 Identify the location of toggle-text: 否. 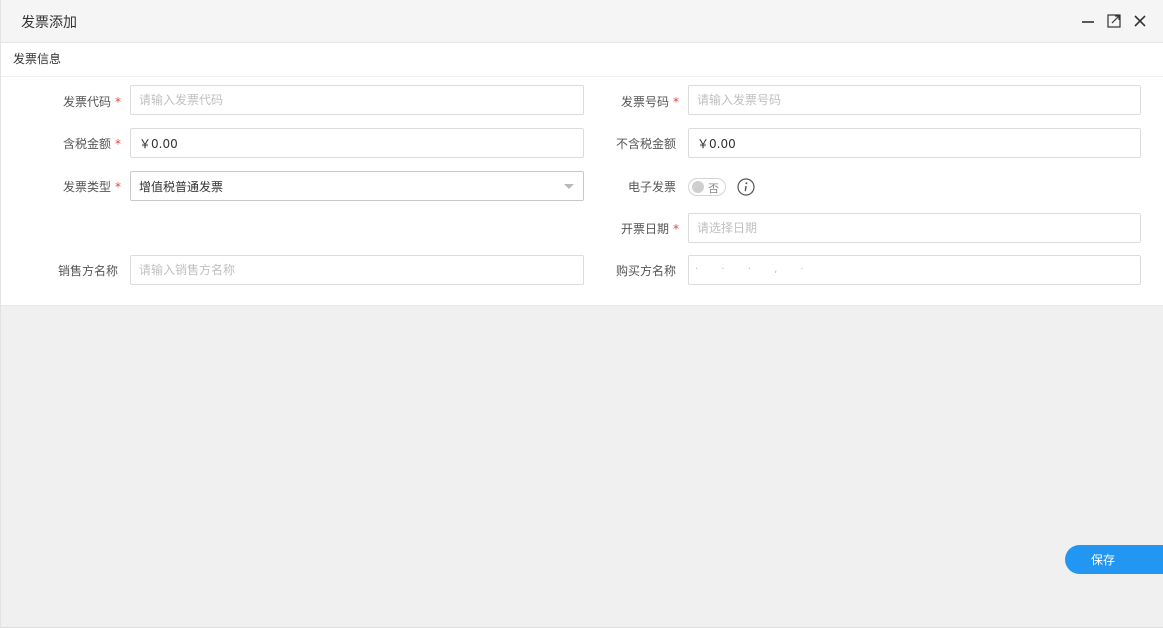
(713, 188).